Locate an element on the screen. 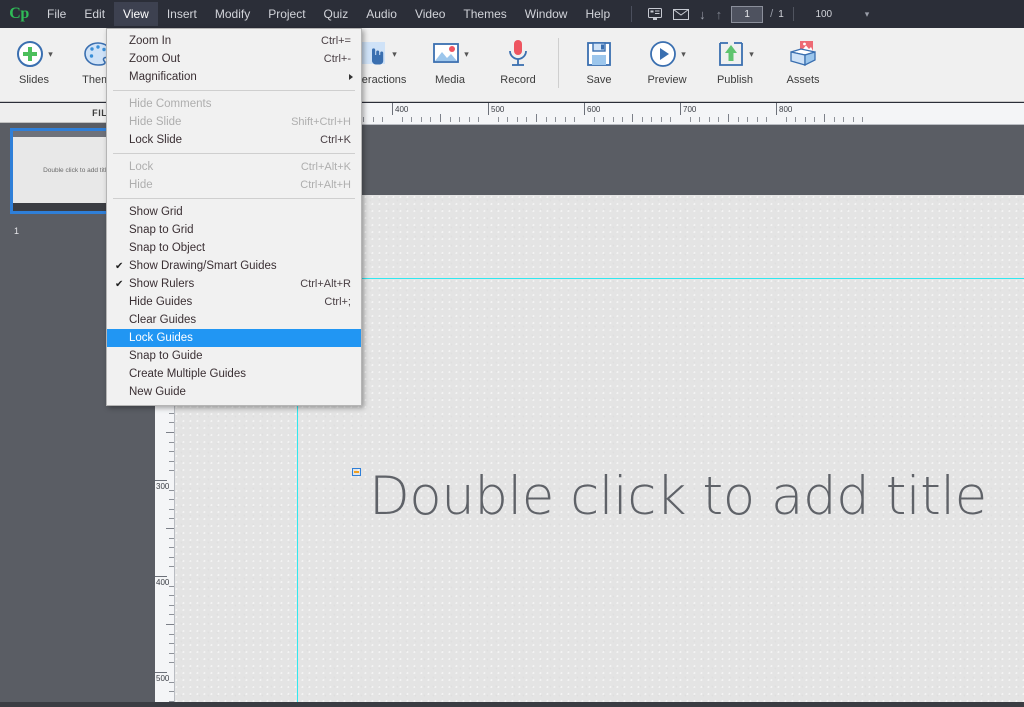  submenu-arrow-icon is located at coordinates (351, 77).